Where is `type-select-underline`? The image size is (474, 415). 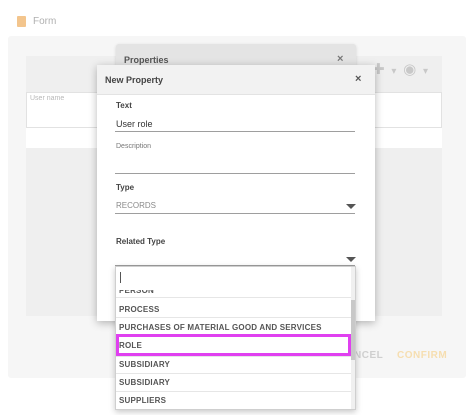
type-select-underline is located at coordinates (235, 213).